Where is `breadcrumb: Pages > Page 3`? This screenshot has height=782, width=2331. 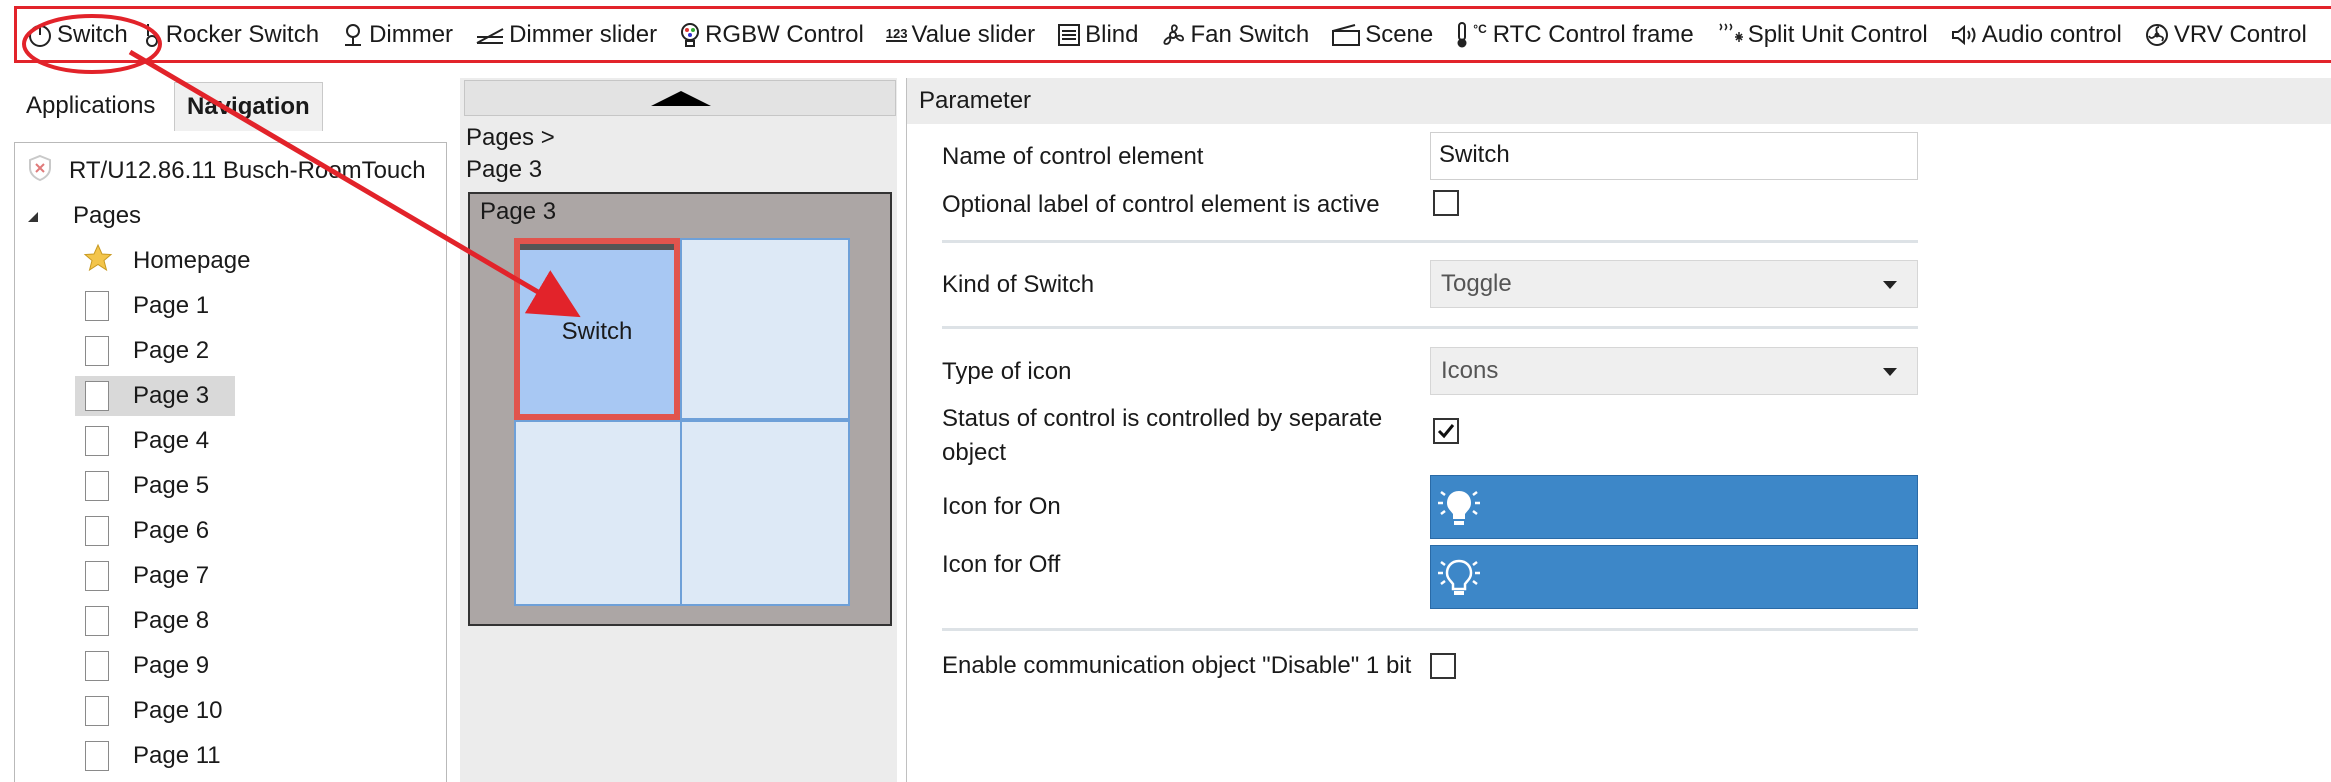
breadcrumb: Pages > Page 3 is located at coordinates (510, 154).